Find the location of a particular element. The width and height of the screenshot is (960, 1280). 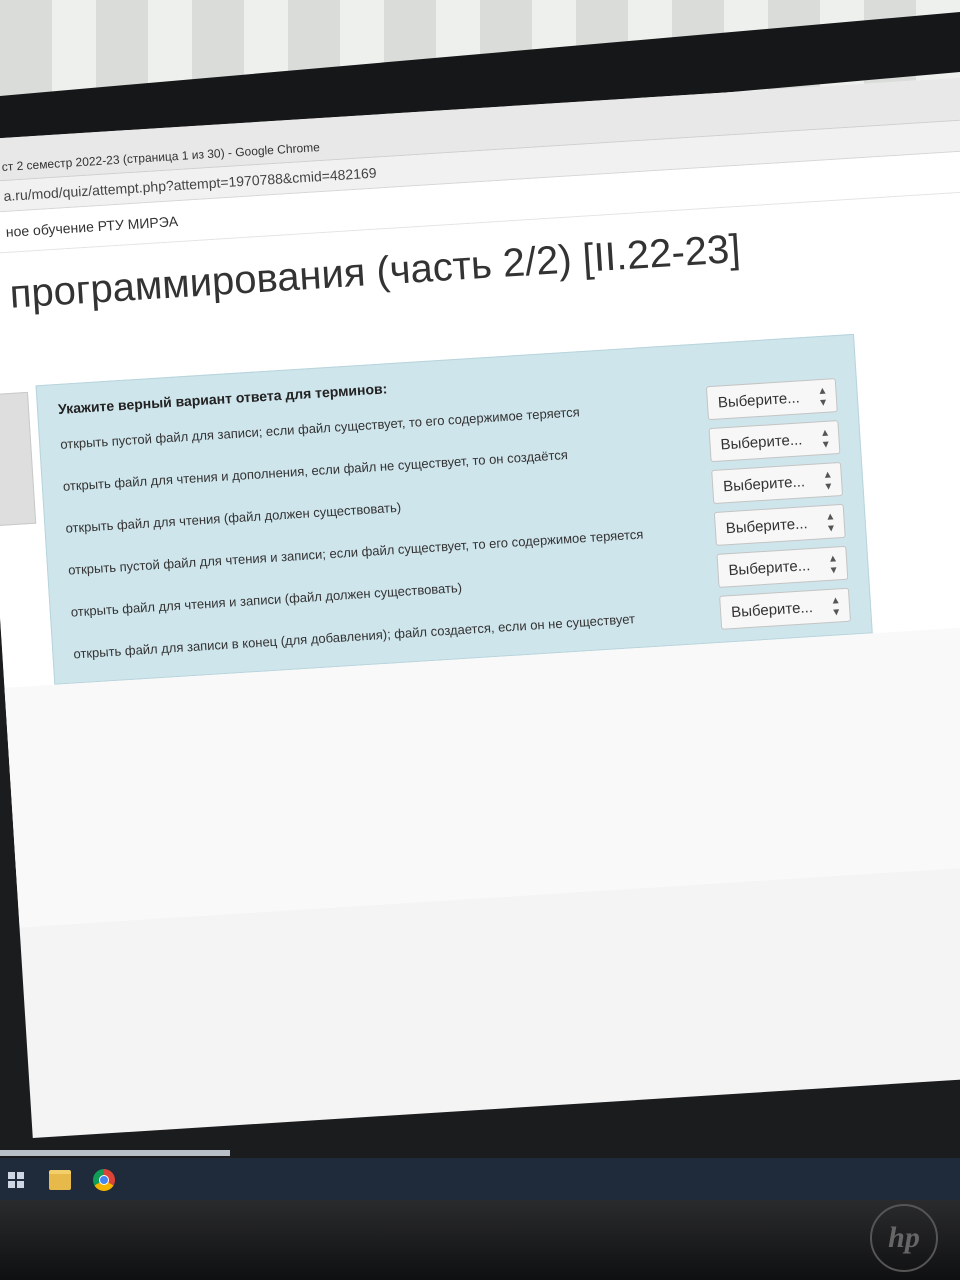

site-name: ное обучение РТУ МИРЭА is located at coordinates (91, 226).